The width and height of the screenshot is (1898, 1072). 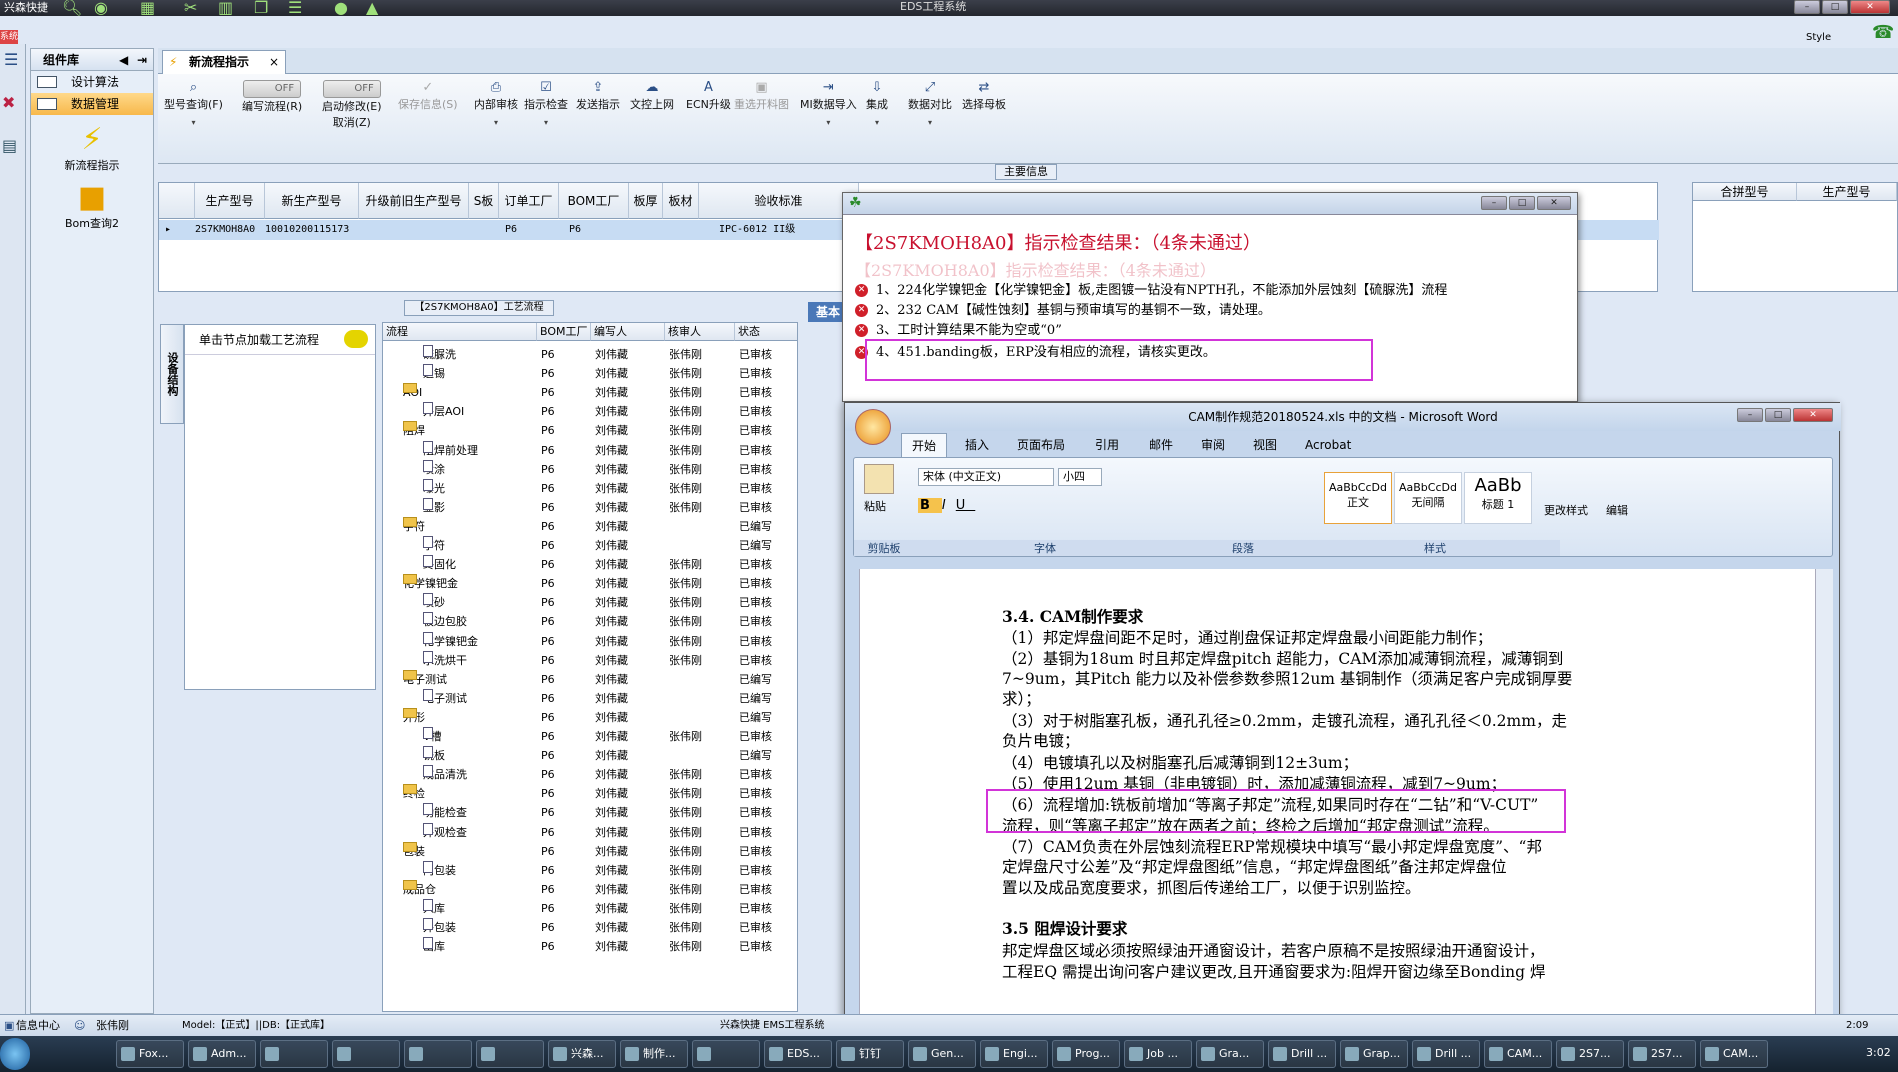 What do you see at coordinates (1328, 445) in the screenshot?
I see `tab-acrobat: Acrobat` at bounding box center [1328, 445].